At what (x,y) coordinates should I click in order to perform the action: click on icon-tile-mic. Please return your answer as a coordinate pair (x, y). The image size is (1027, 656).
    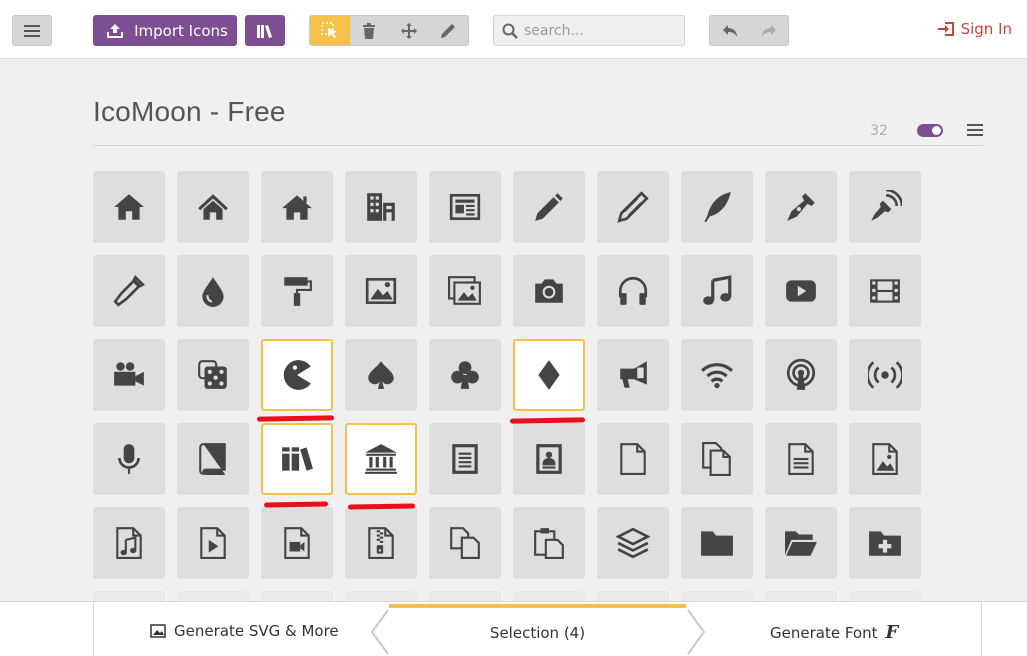
    Looking at the image, I should click on (129, 459).